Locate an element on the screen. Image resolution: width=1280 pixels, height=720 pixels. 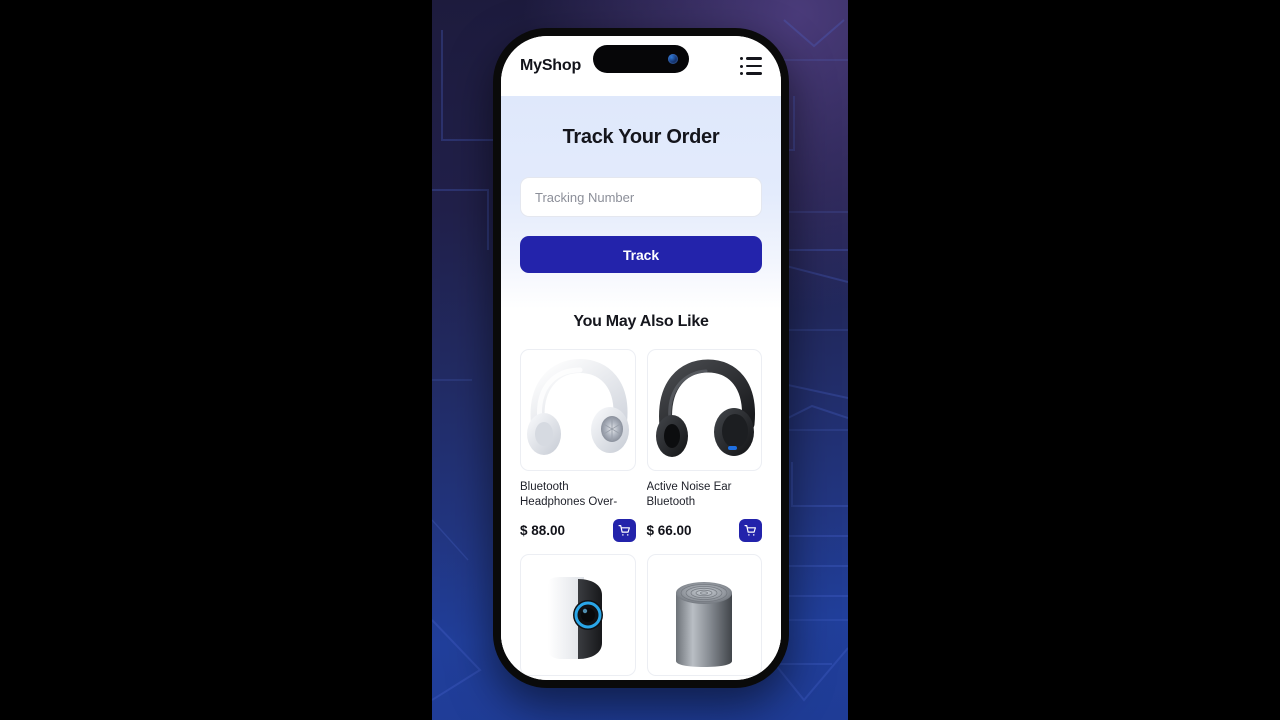
page-title: Track Your Order is located at coordinates (641, 137).